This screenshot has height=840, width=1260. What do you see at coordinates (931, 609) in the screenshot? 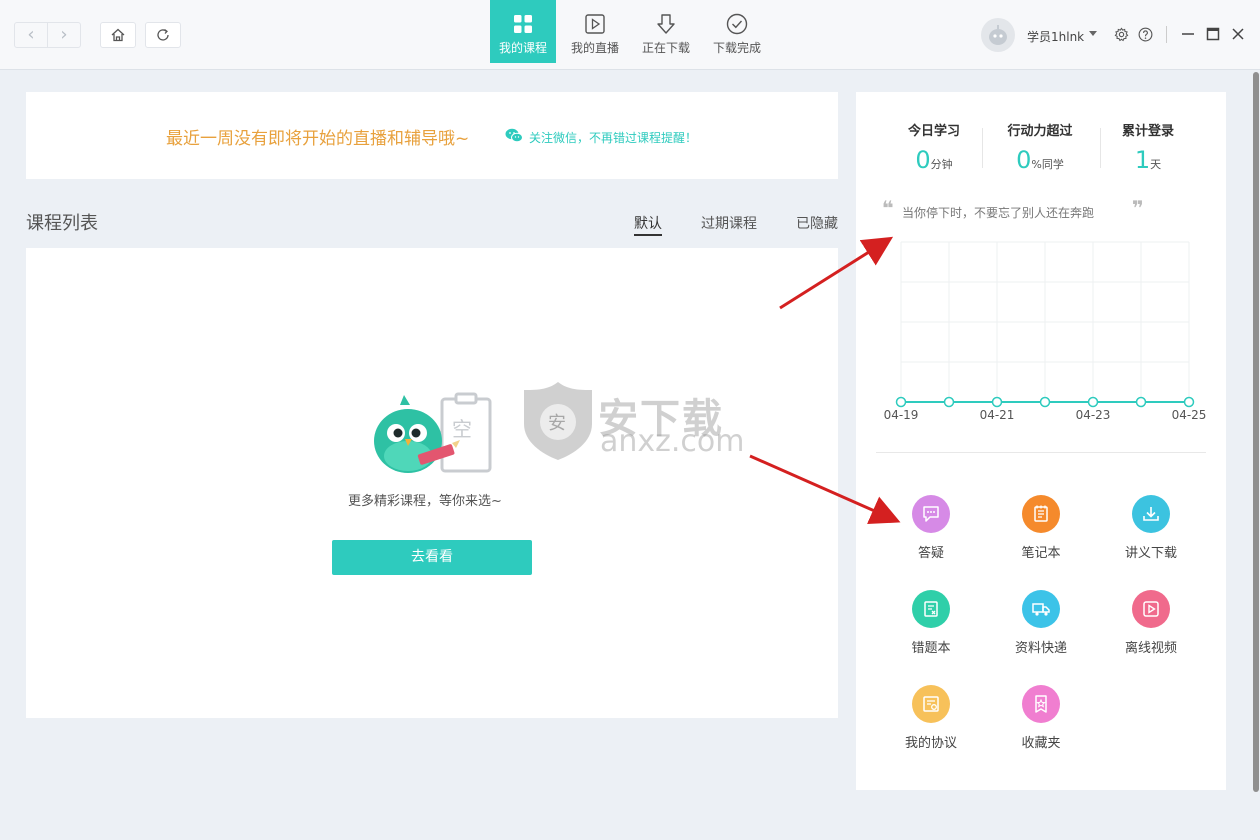
I see `wrong-book-icon` at bounding box center [931, 609].